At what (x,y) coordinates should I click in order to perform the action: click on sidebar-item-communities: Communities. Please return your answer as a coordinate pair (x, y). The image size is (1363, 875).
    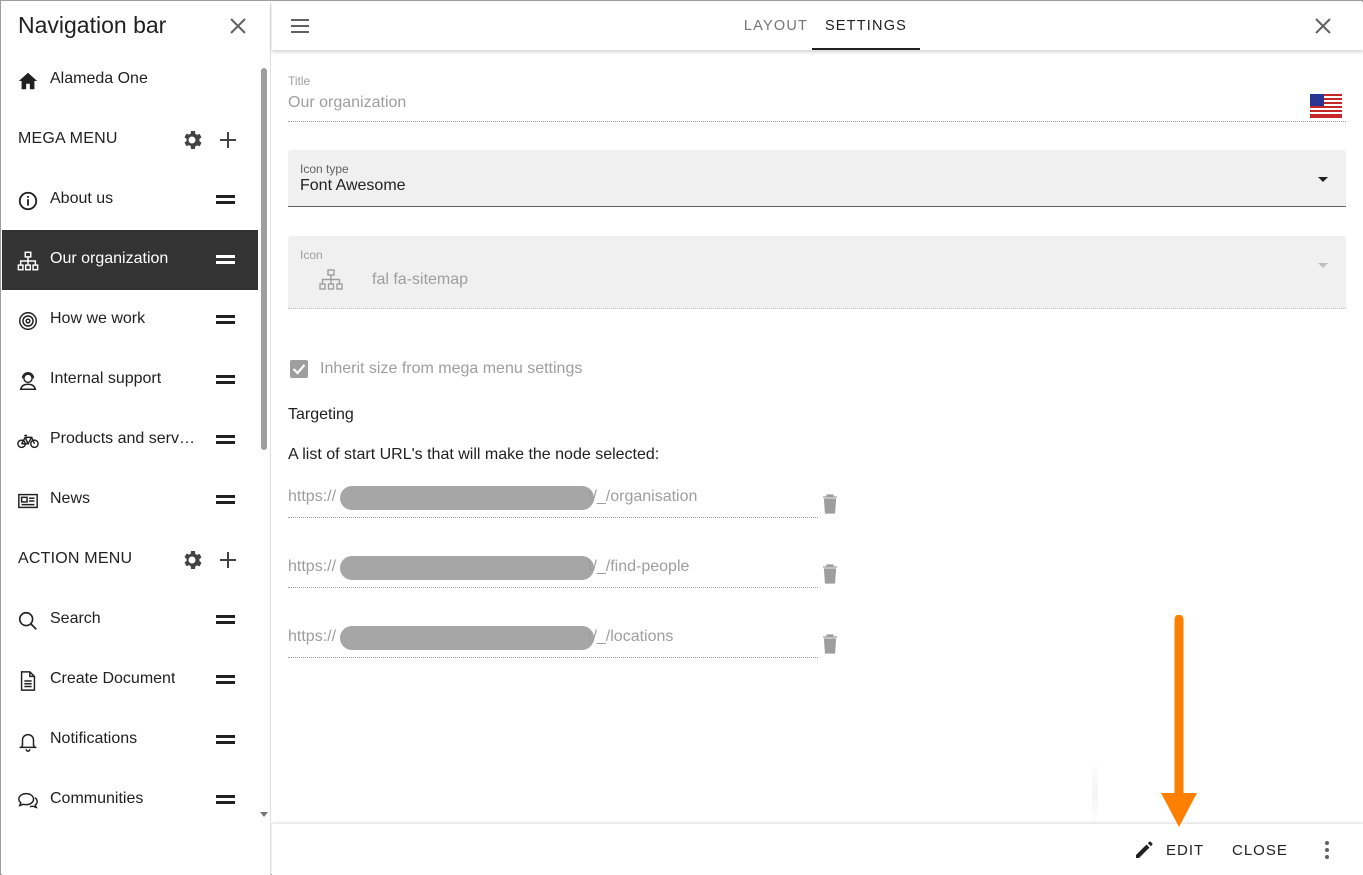
    Looking at the image, I should click on (130, 800).